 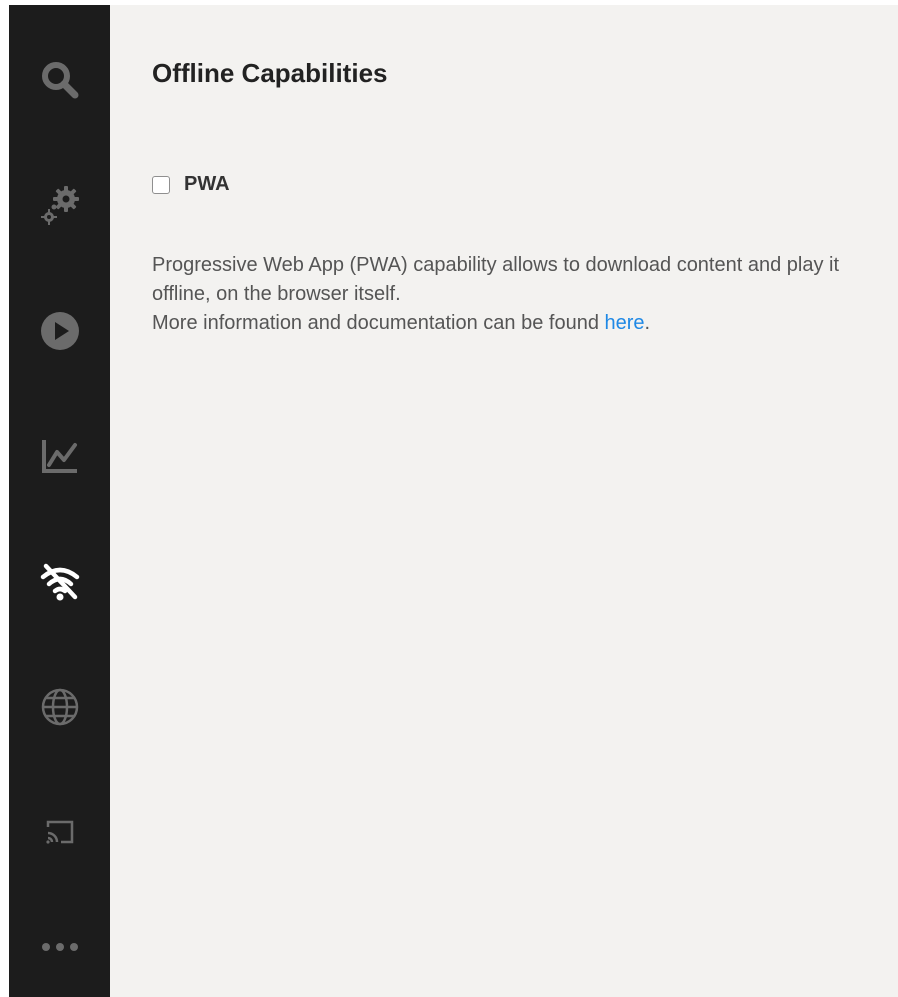 I want to click on sidebar-item-more, so click(x=59, y=947).